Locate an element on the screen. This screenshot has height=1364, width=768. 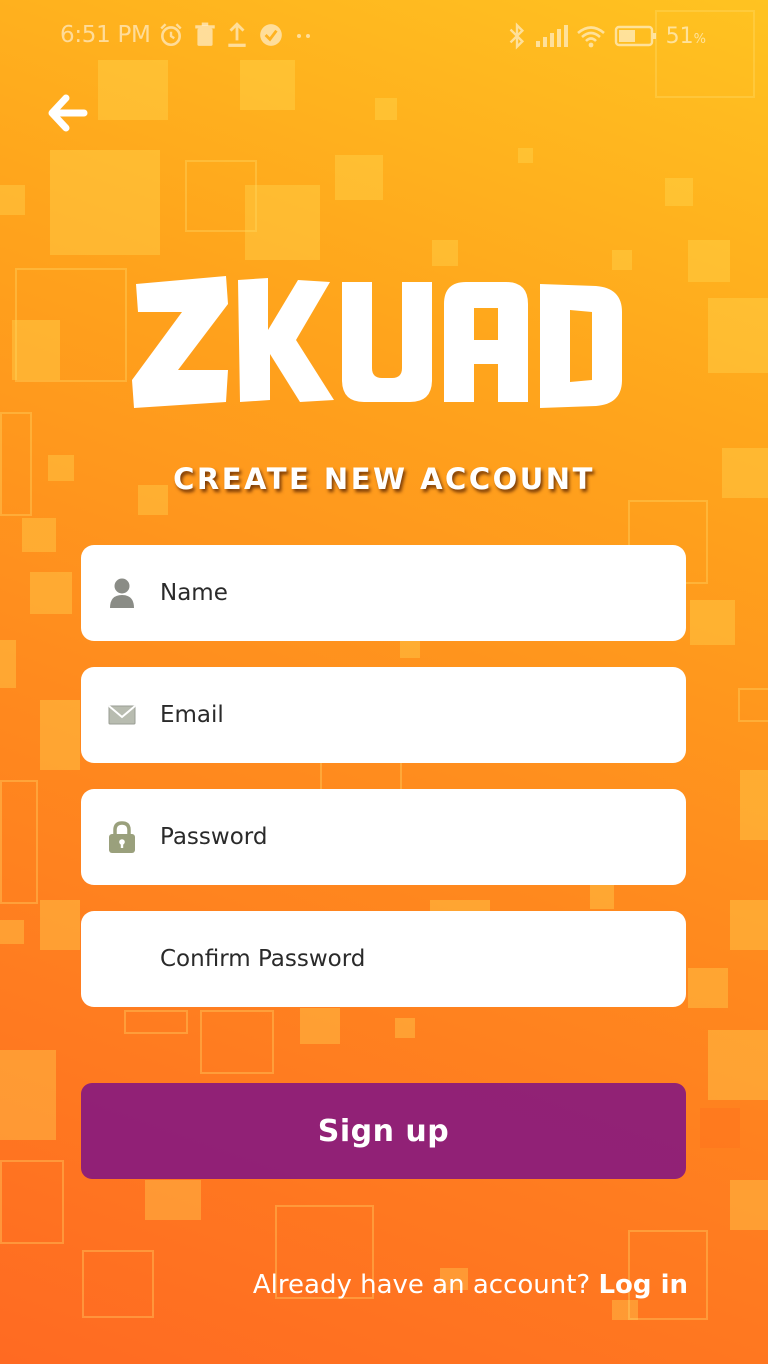
confirm-password-input is located at coordinates (400, 959).